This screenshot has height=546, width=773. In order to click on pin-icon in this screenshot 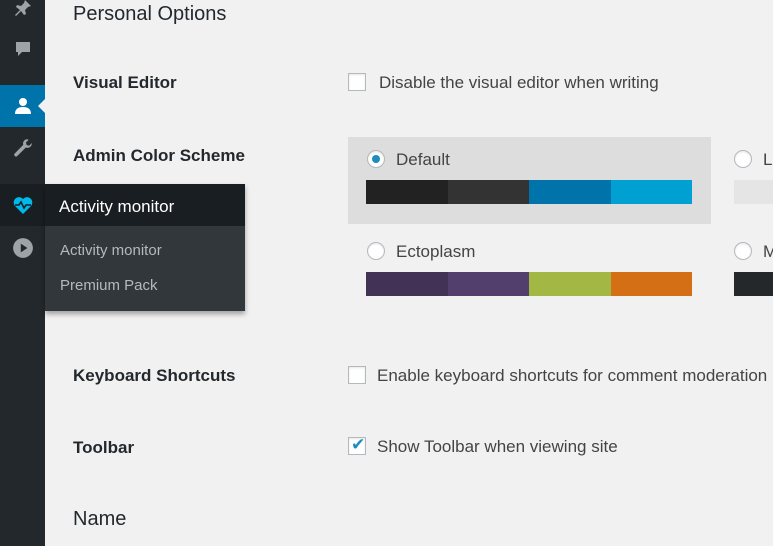, I will do `click(22, 14)`.